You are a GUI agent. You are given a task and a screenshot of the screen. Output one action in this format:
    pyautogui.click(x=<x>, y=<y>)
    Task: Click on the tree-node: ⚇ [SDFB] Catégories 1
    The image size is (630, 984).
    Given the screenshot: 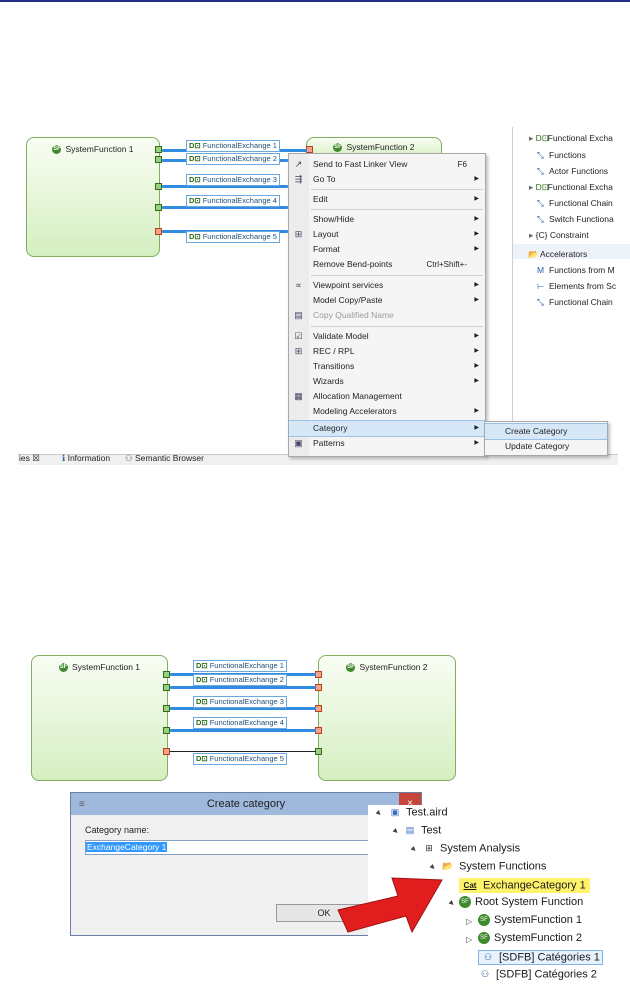 What is the action you would take?
    pyautogui.click(x=540, y=957)
    